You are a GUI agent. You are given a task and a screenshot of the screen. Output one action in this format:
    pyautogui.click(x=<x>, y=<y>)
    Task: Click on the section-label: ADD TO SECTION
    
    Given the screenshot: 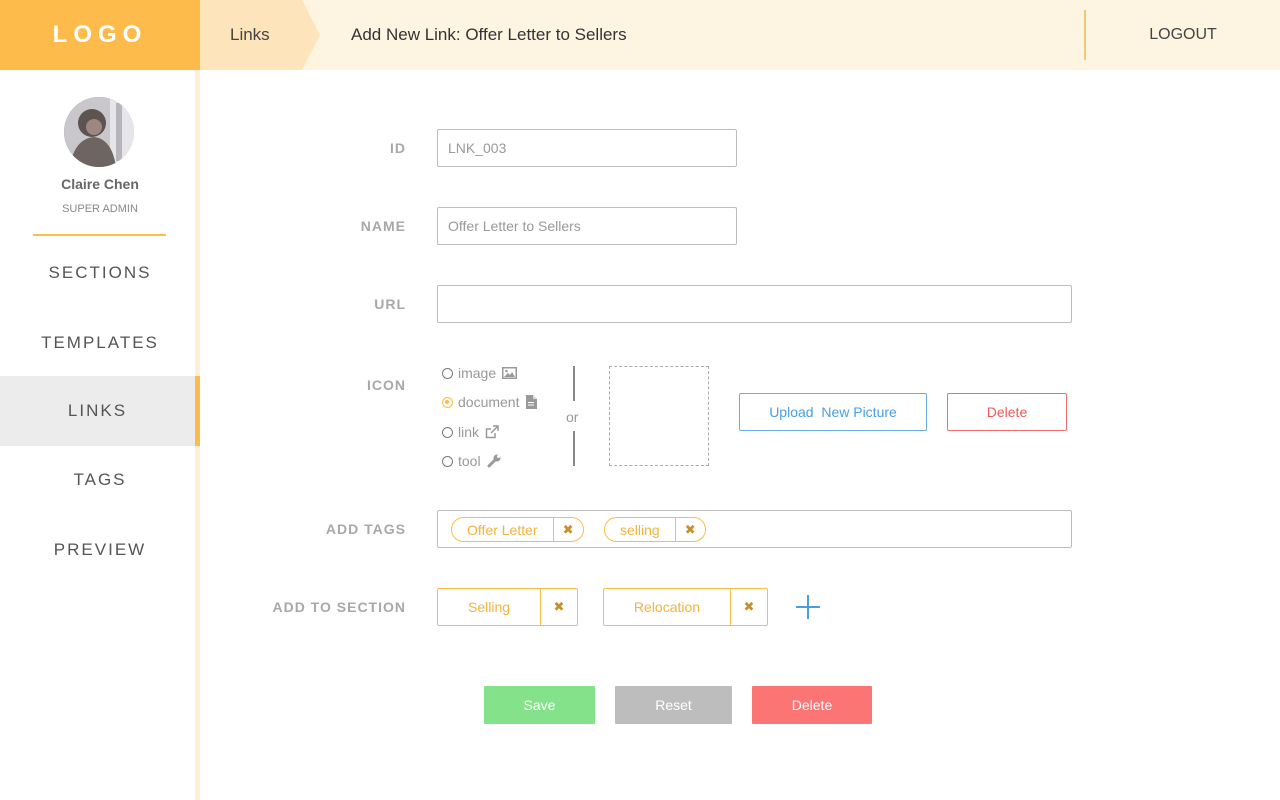 What is the action you would take?
    pyautogui.click(x=339, y=607)
    